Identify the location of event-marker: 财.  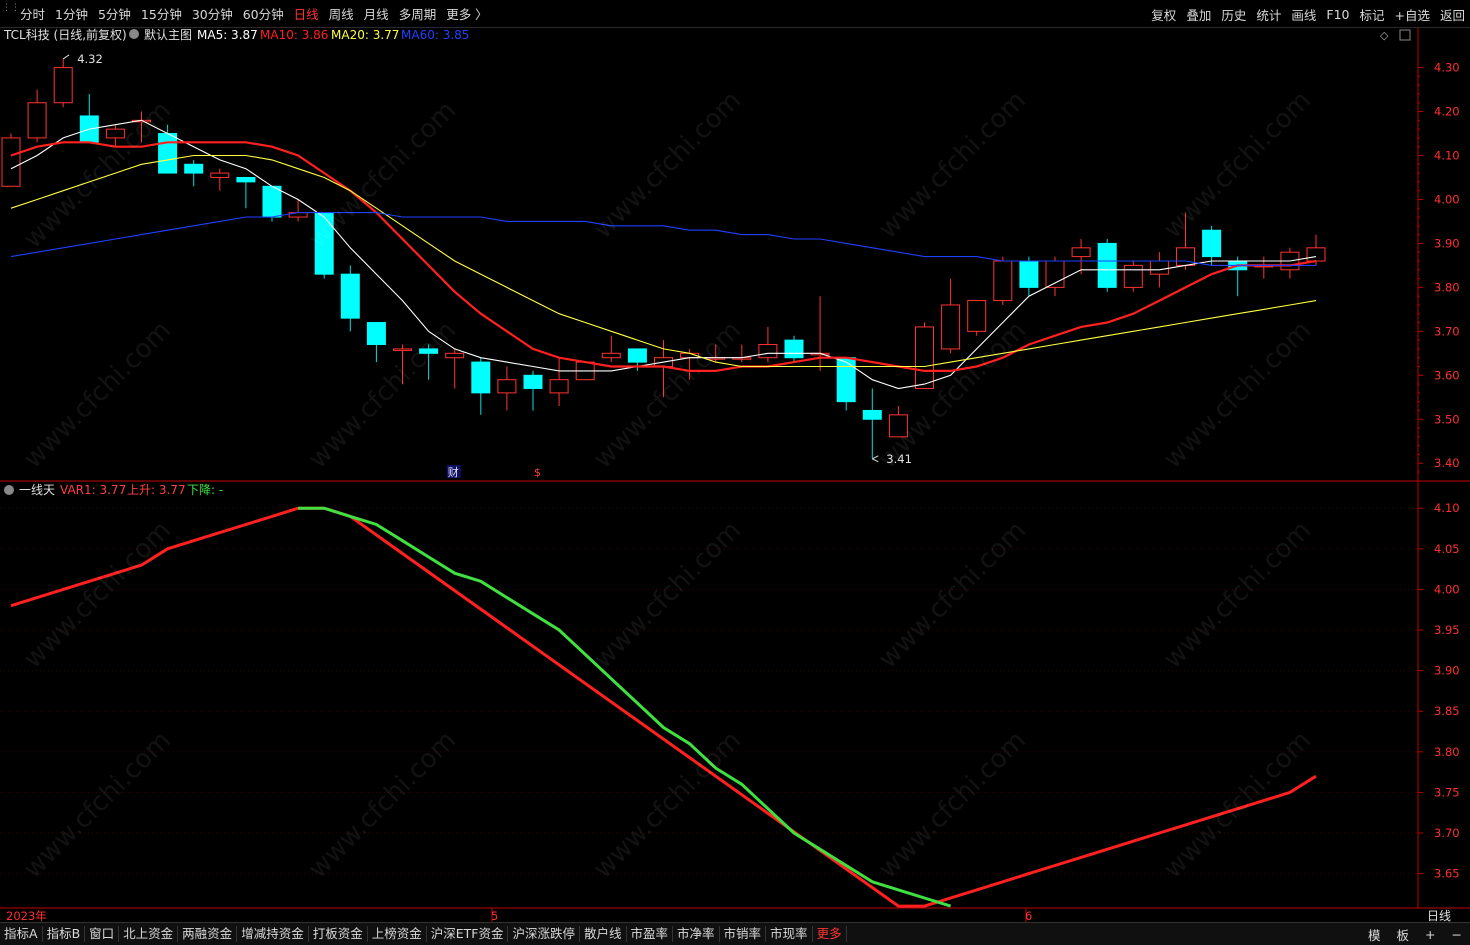
(453, 472).